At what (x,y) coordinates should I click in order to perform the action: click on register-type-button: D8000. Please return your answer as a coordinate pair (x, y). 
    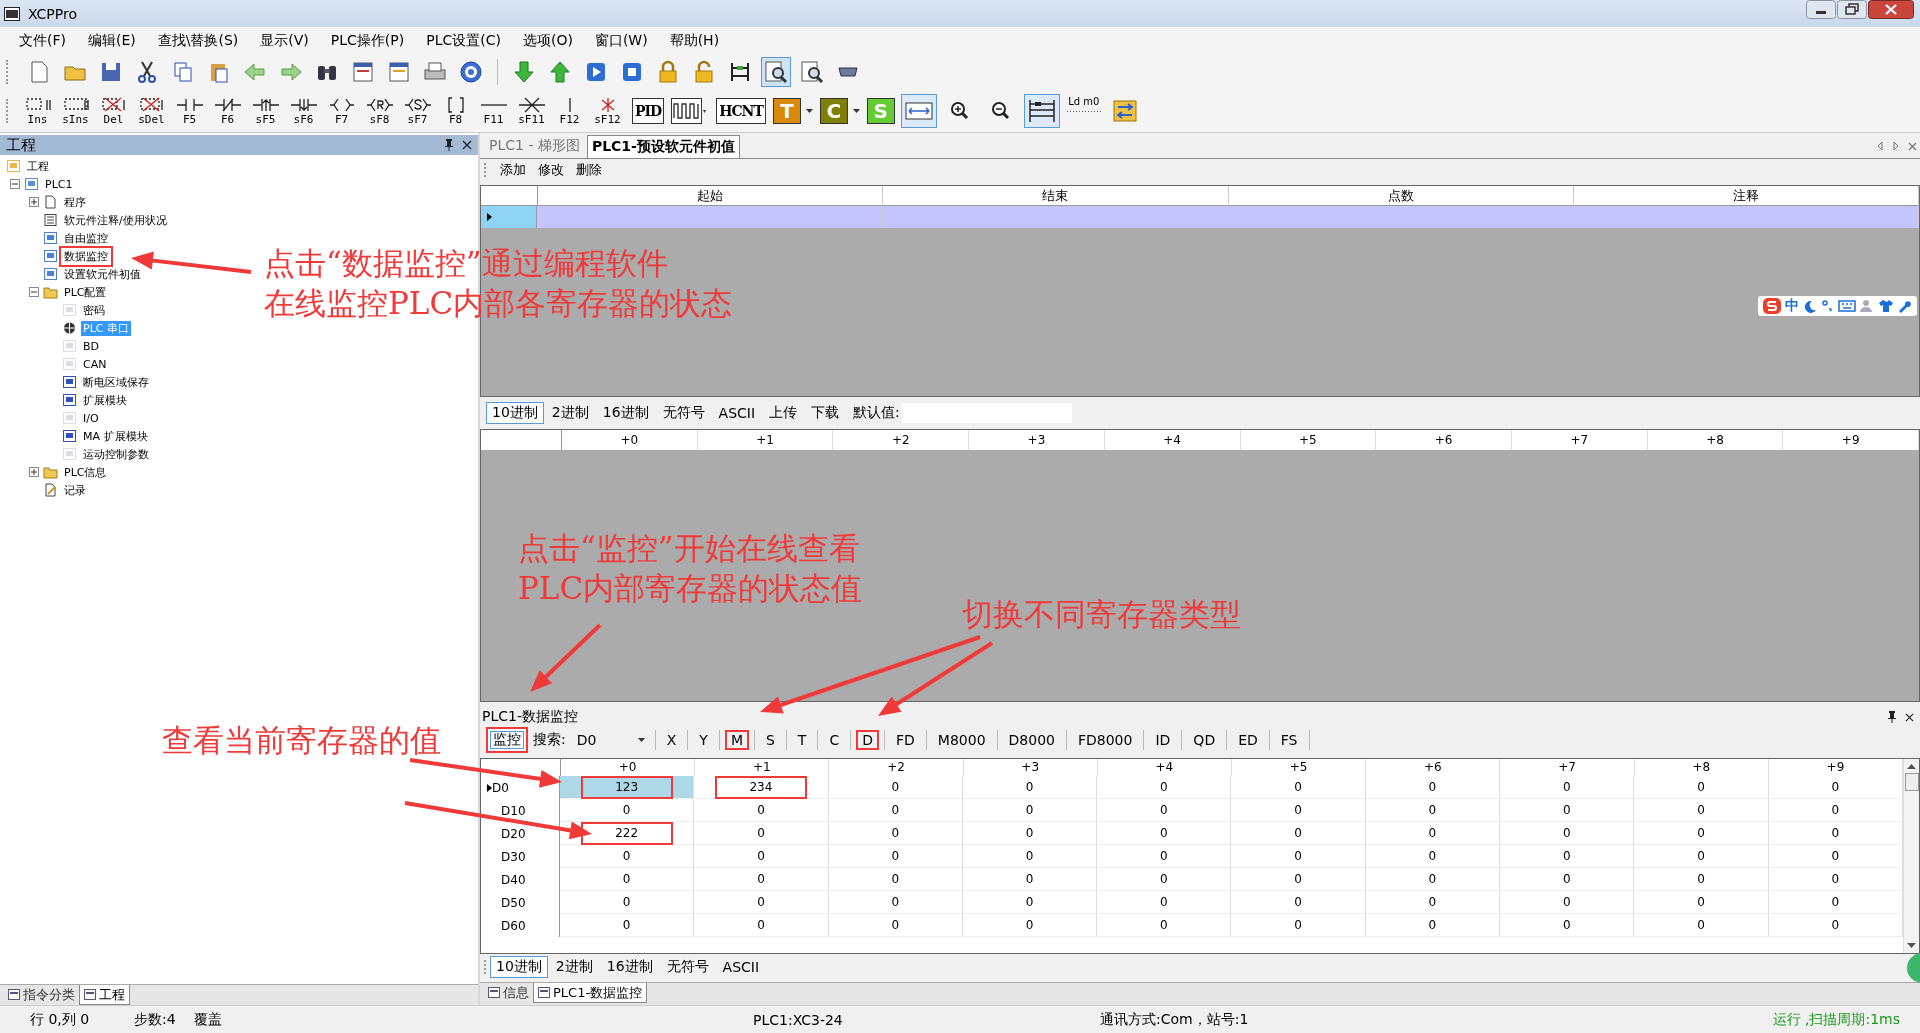
    Looking at the image, I should click on (1031, 740).